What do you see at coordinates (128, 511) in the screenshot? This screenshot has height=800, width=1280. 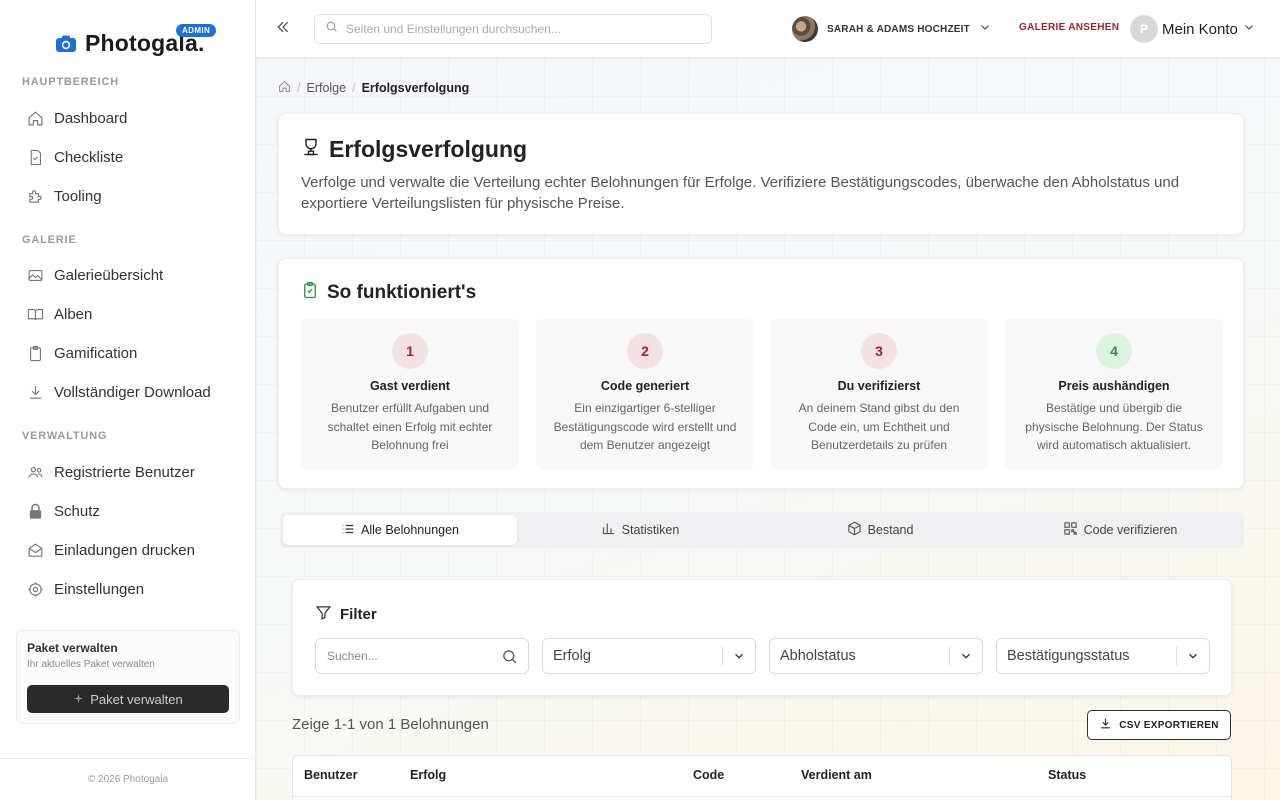 I see `sidebar-item-schutz: Schutz` at bounding box center [128, 511].